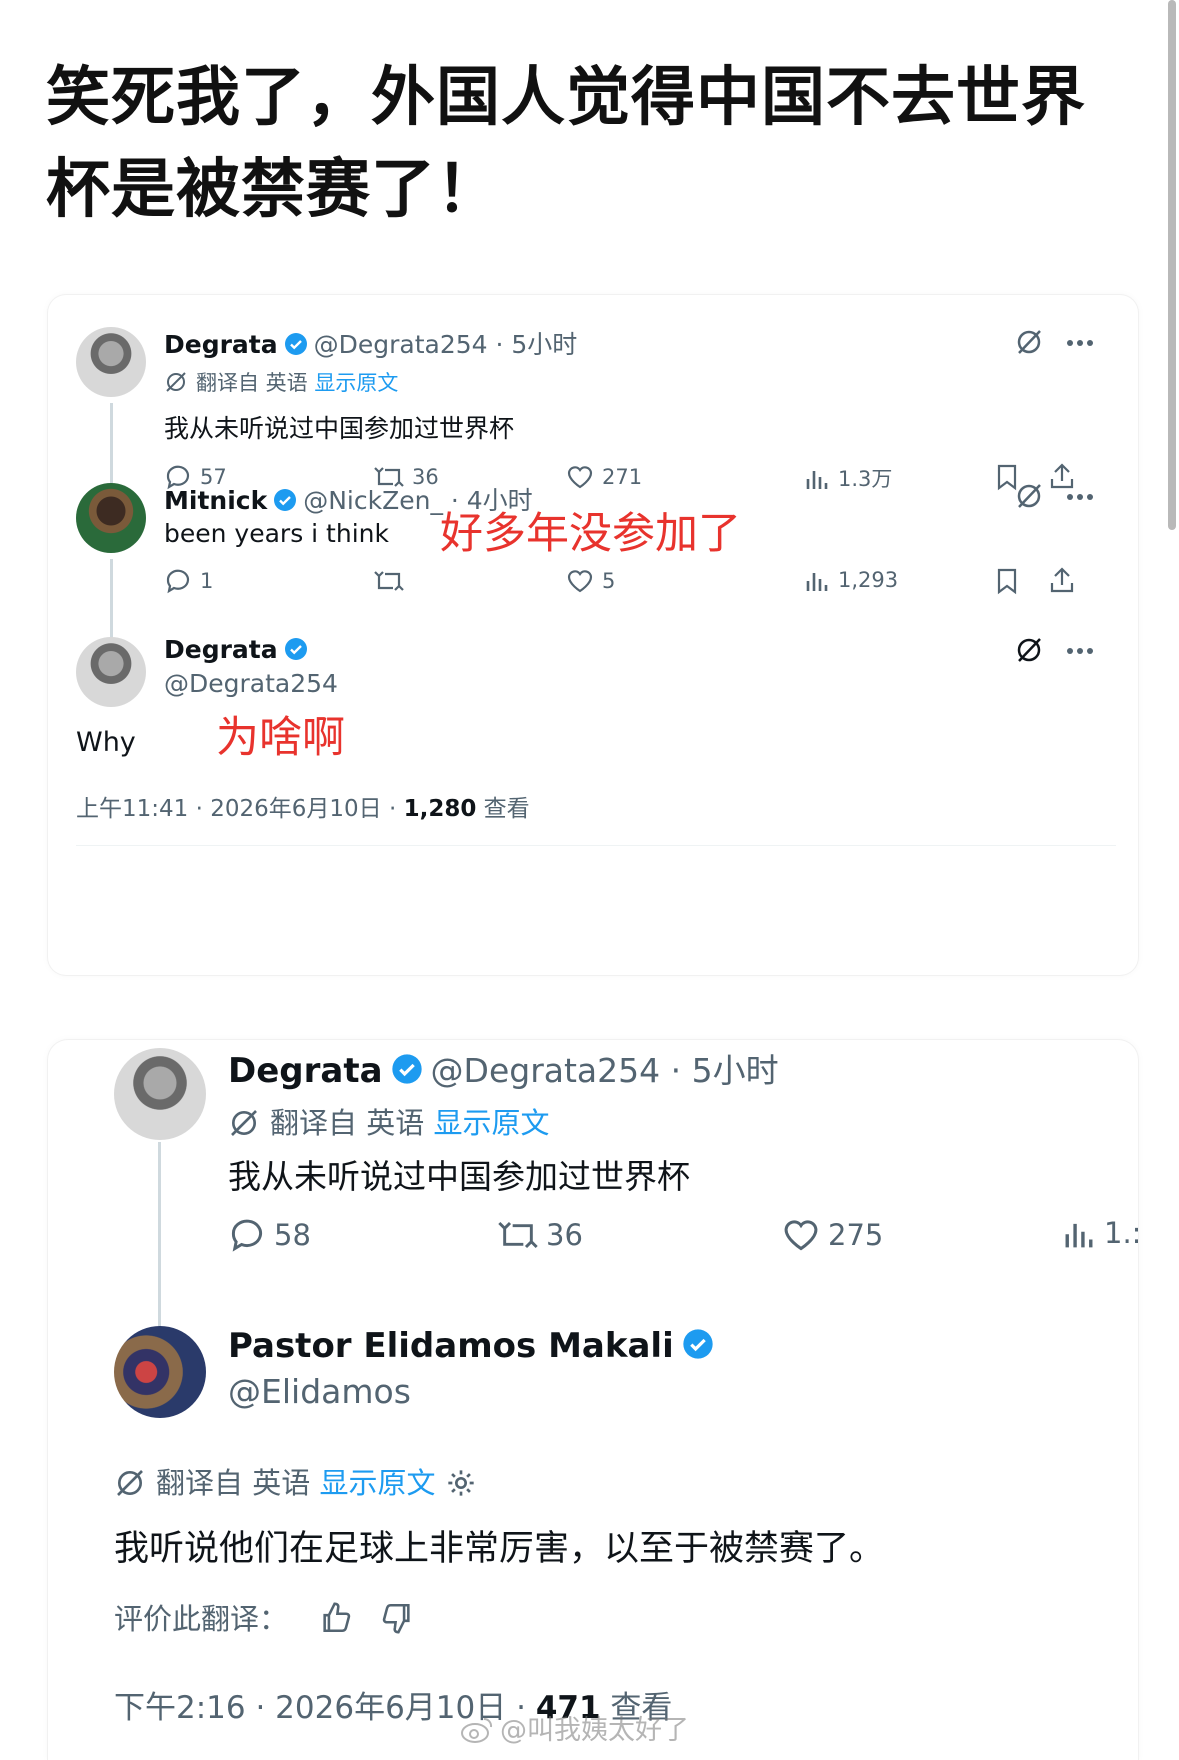 Image resolution: width=1179 pixels, height=1760 pixels. What do you see at coordinates (622, 477) in the screenshot?
I see `like-count: 271` at bounding box center [622, 477].